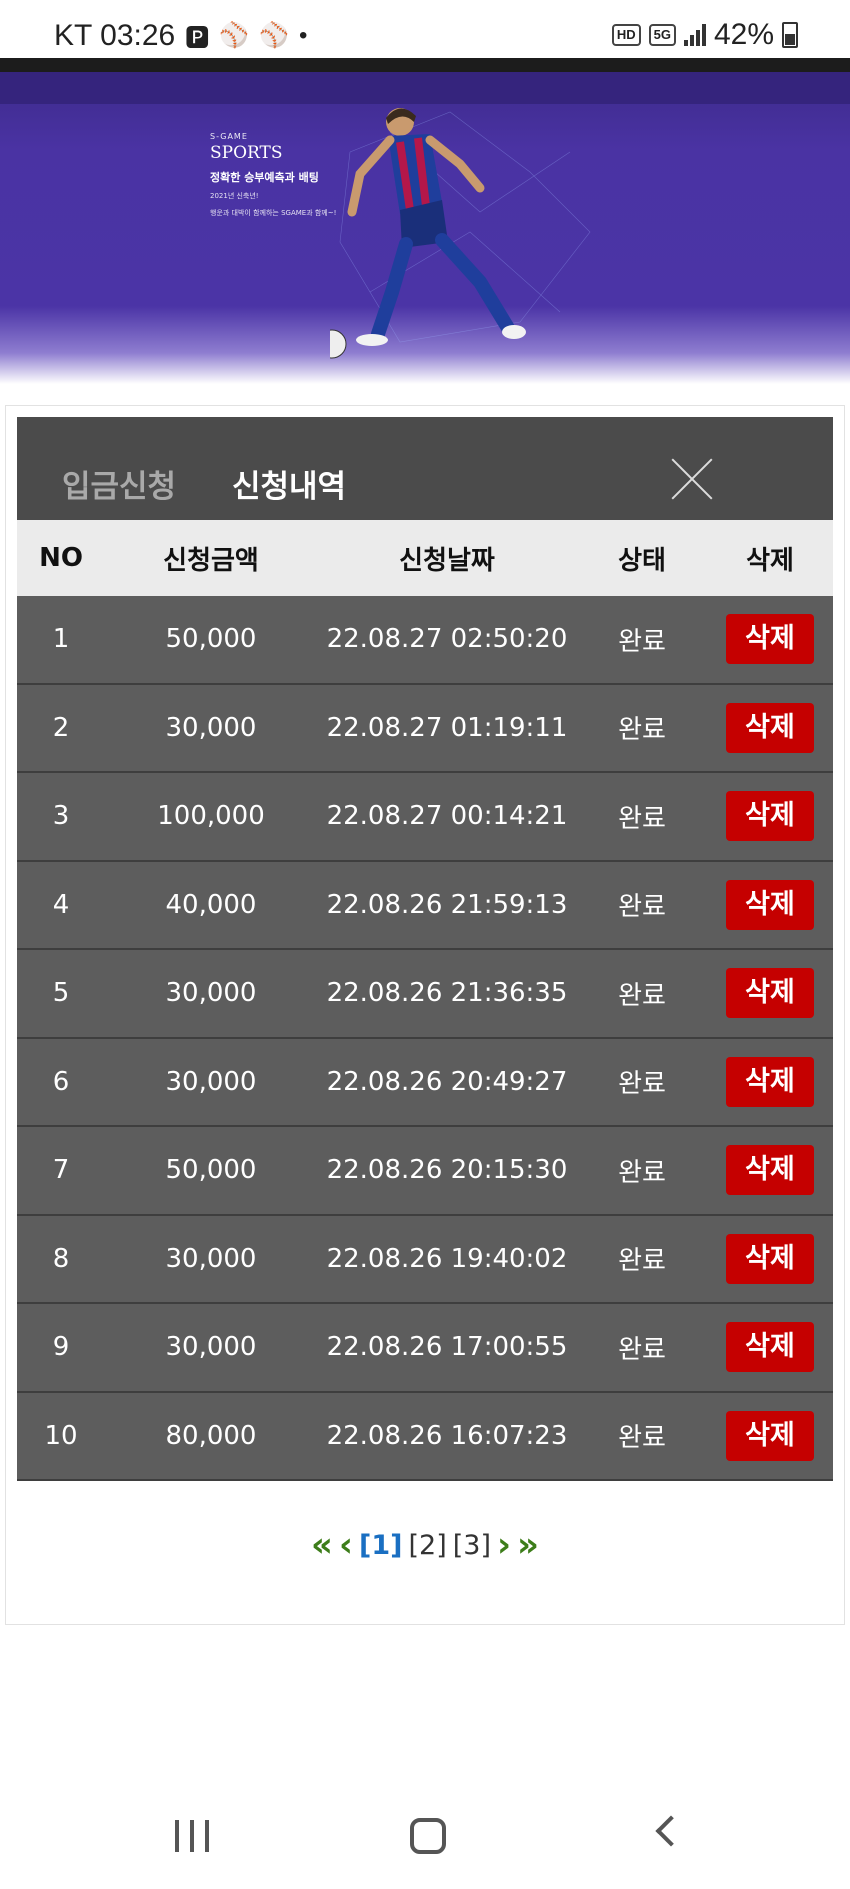 This screenshot has height=1889, width=850. What do you see at coordinates (447, 1258) in the screenshot?
I see `cell-date: 22.08.26 19:40:02` at bounding box center [447, 1258].